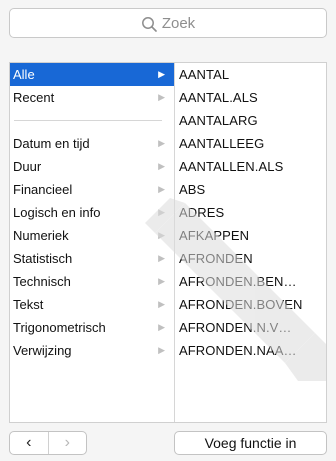 Image resolution: width=336 pixels, height=461 pixels. I want to click on category-label: Technisch, so click(42, 281).